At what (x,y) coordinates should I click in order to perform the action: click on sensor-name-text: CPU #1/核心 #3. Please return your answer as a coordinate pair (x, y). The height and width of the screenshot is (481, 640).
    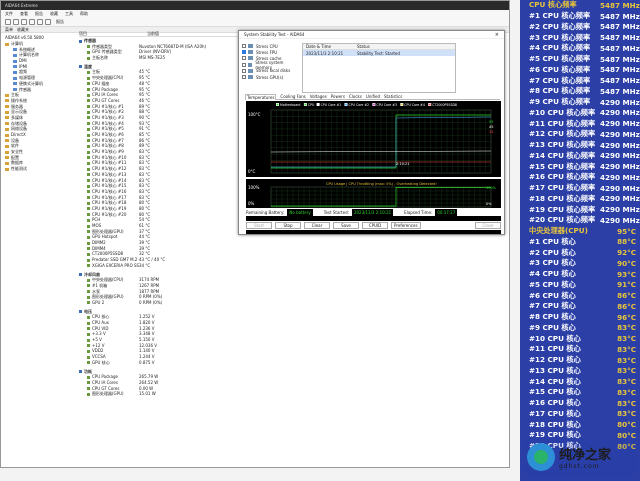
    Looking at the image, I should click on (108, 117).